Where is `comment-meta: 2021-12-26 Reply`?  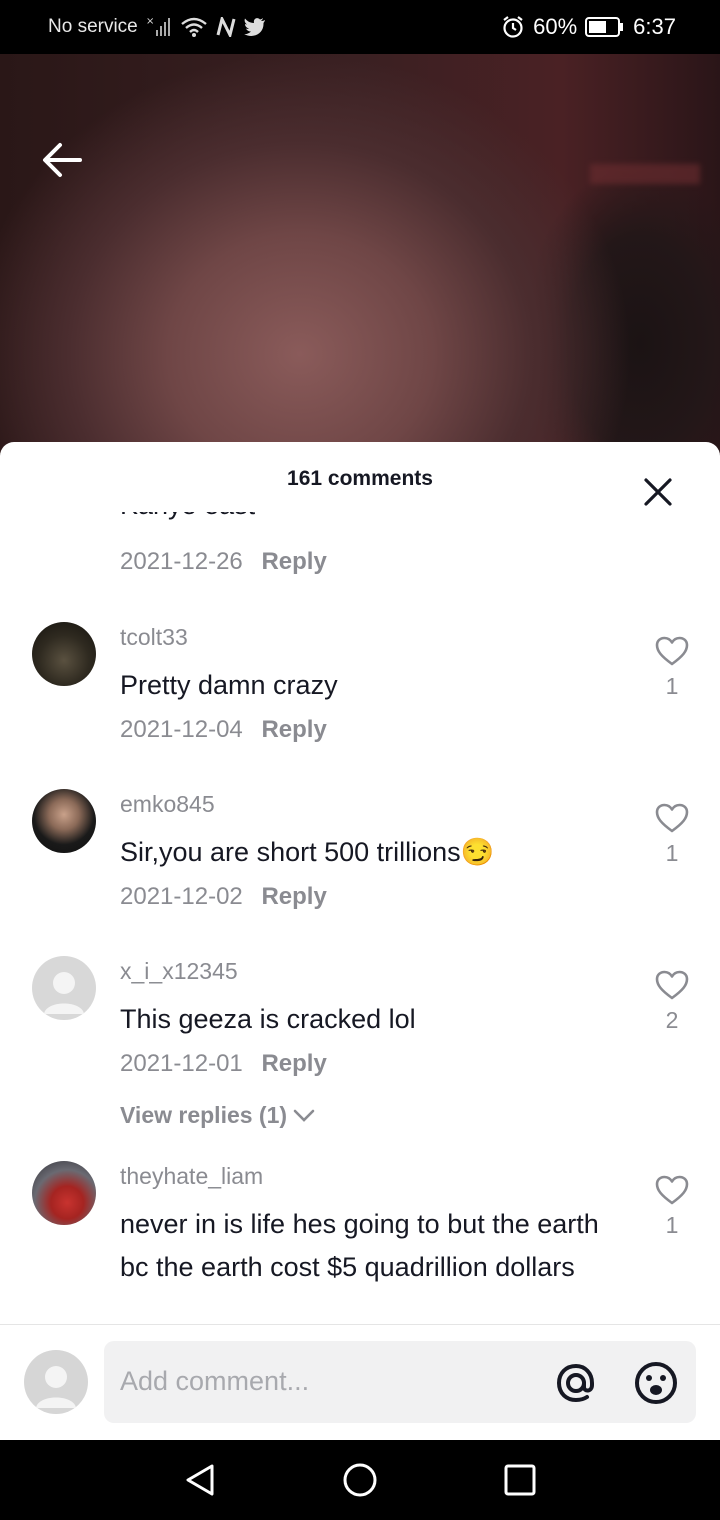
comment-meta: 2021-12-26 Reply is located at coordinates (223, 562).